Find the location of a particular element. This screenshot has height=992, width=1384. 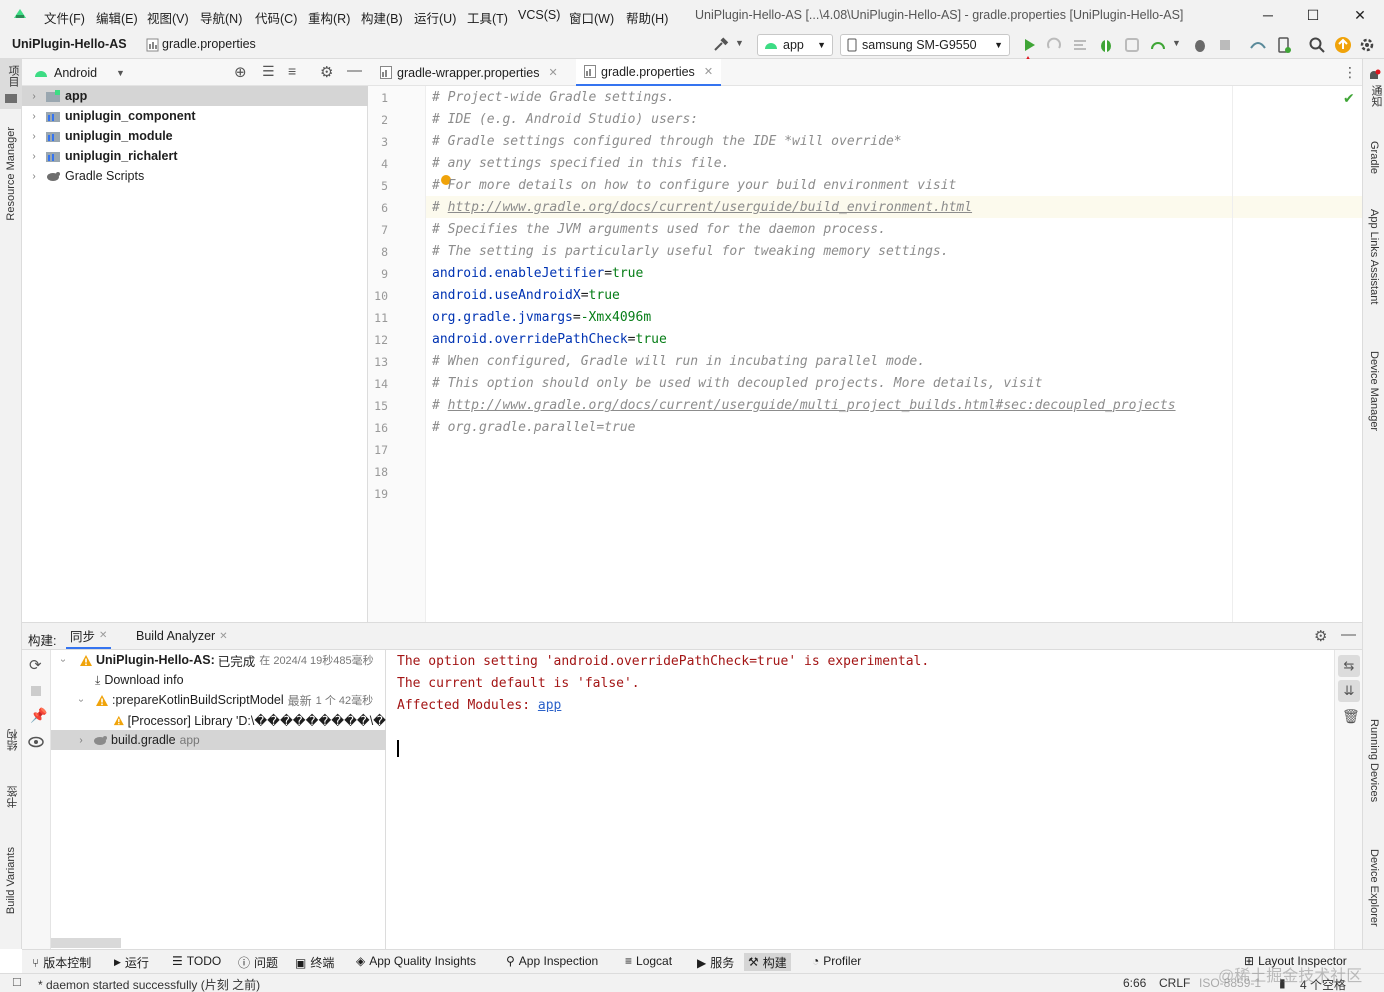

locate-target-icon: ⊕ is located at coordinates (240, 72).